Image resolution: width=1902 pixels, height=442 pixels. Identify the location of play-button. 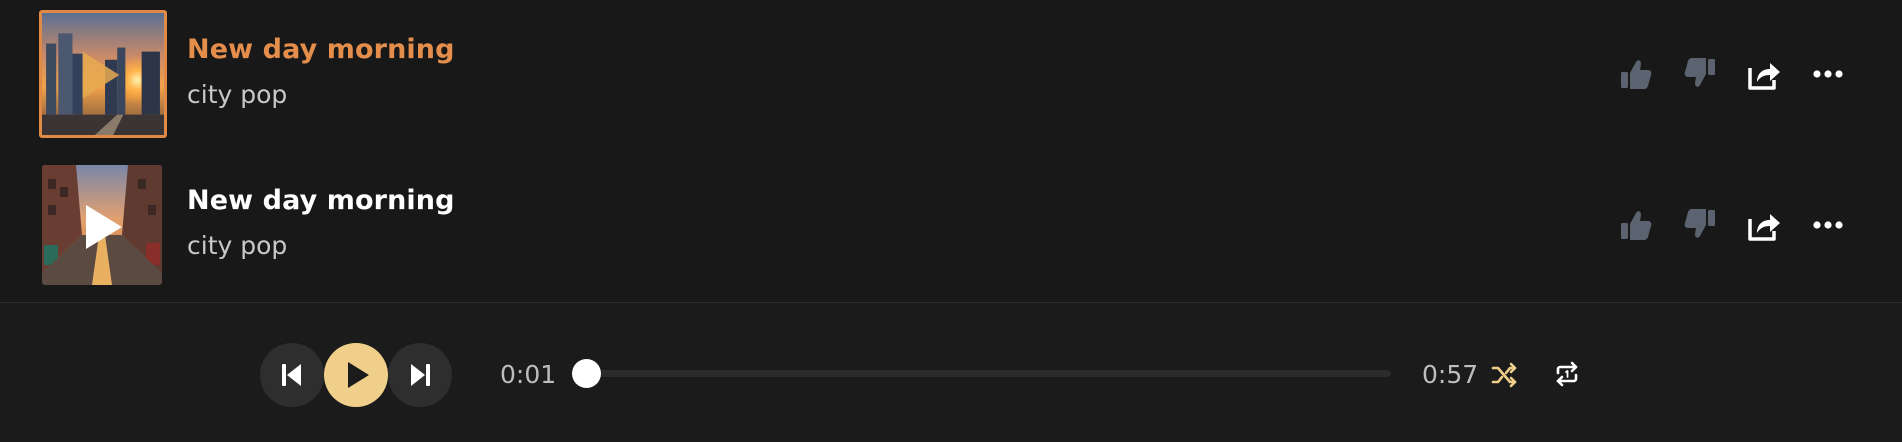
(356, 375).